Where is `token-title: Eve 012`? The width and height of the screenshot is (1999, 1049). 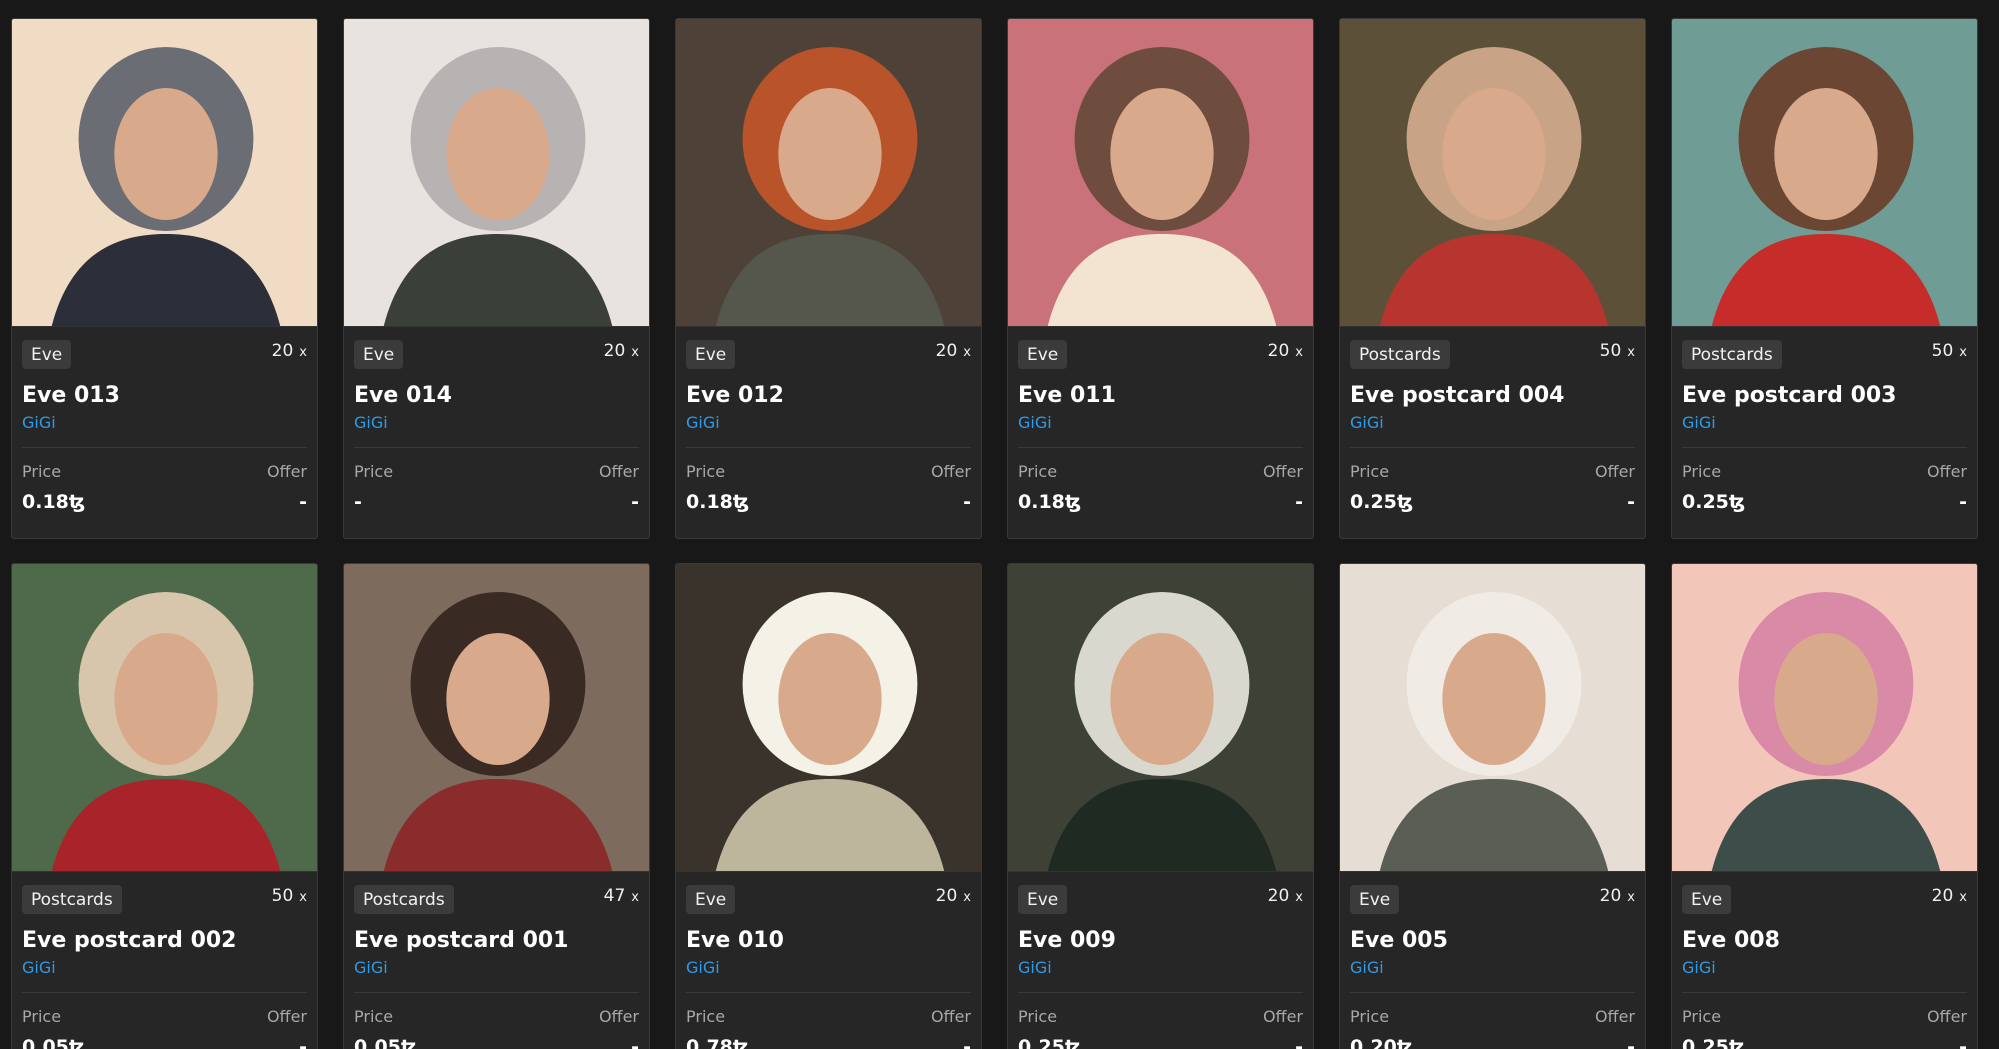
token-title: Eve 012 is located at coordinates (828, 396).